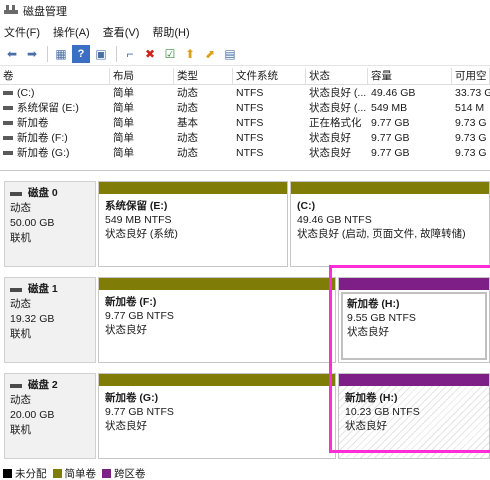 Image resolution: width=490 pixels, height=480 pixels. Describe the element at coordinates (130, 54) in the screenshot. I see `connect-icon: ⌐` at that location.